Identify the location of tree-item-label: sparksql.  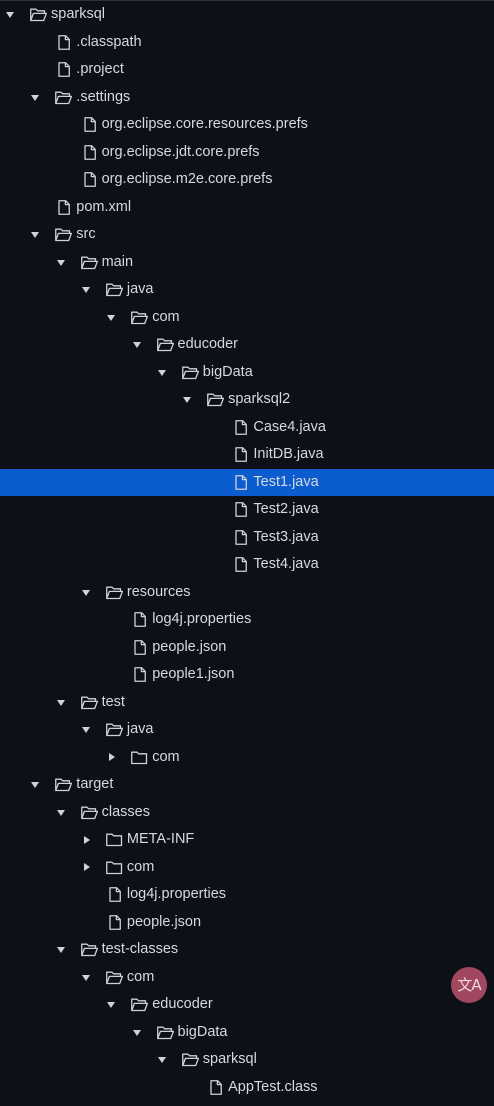
(78, 14).